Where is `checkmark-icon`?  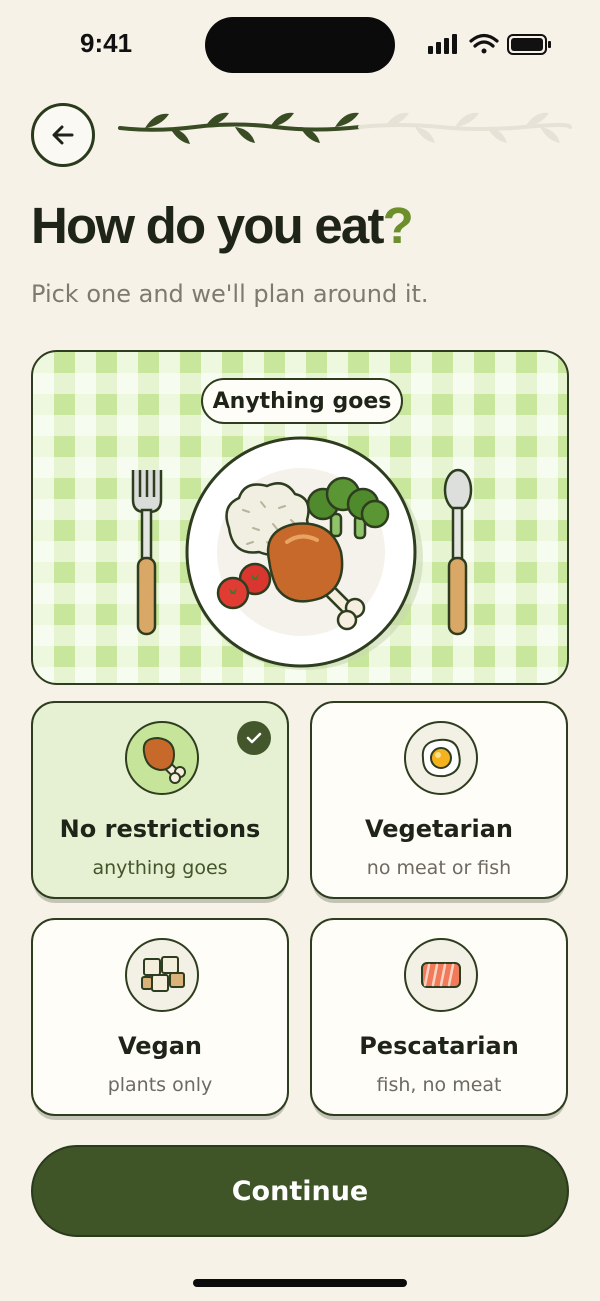 checkmark-icon is located at coordinates (254, 738).